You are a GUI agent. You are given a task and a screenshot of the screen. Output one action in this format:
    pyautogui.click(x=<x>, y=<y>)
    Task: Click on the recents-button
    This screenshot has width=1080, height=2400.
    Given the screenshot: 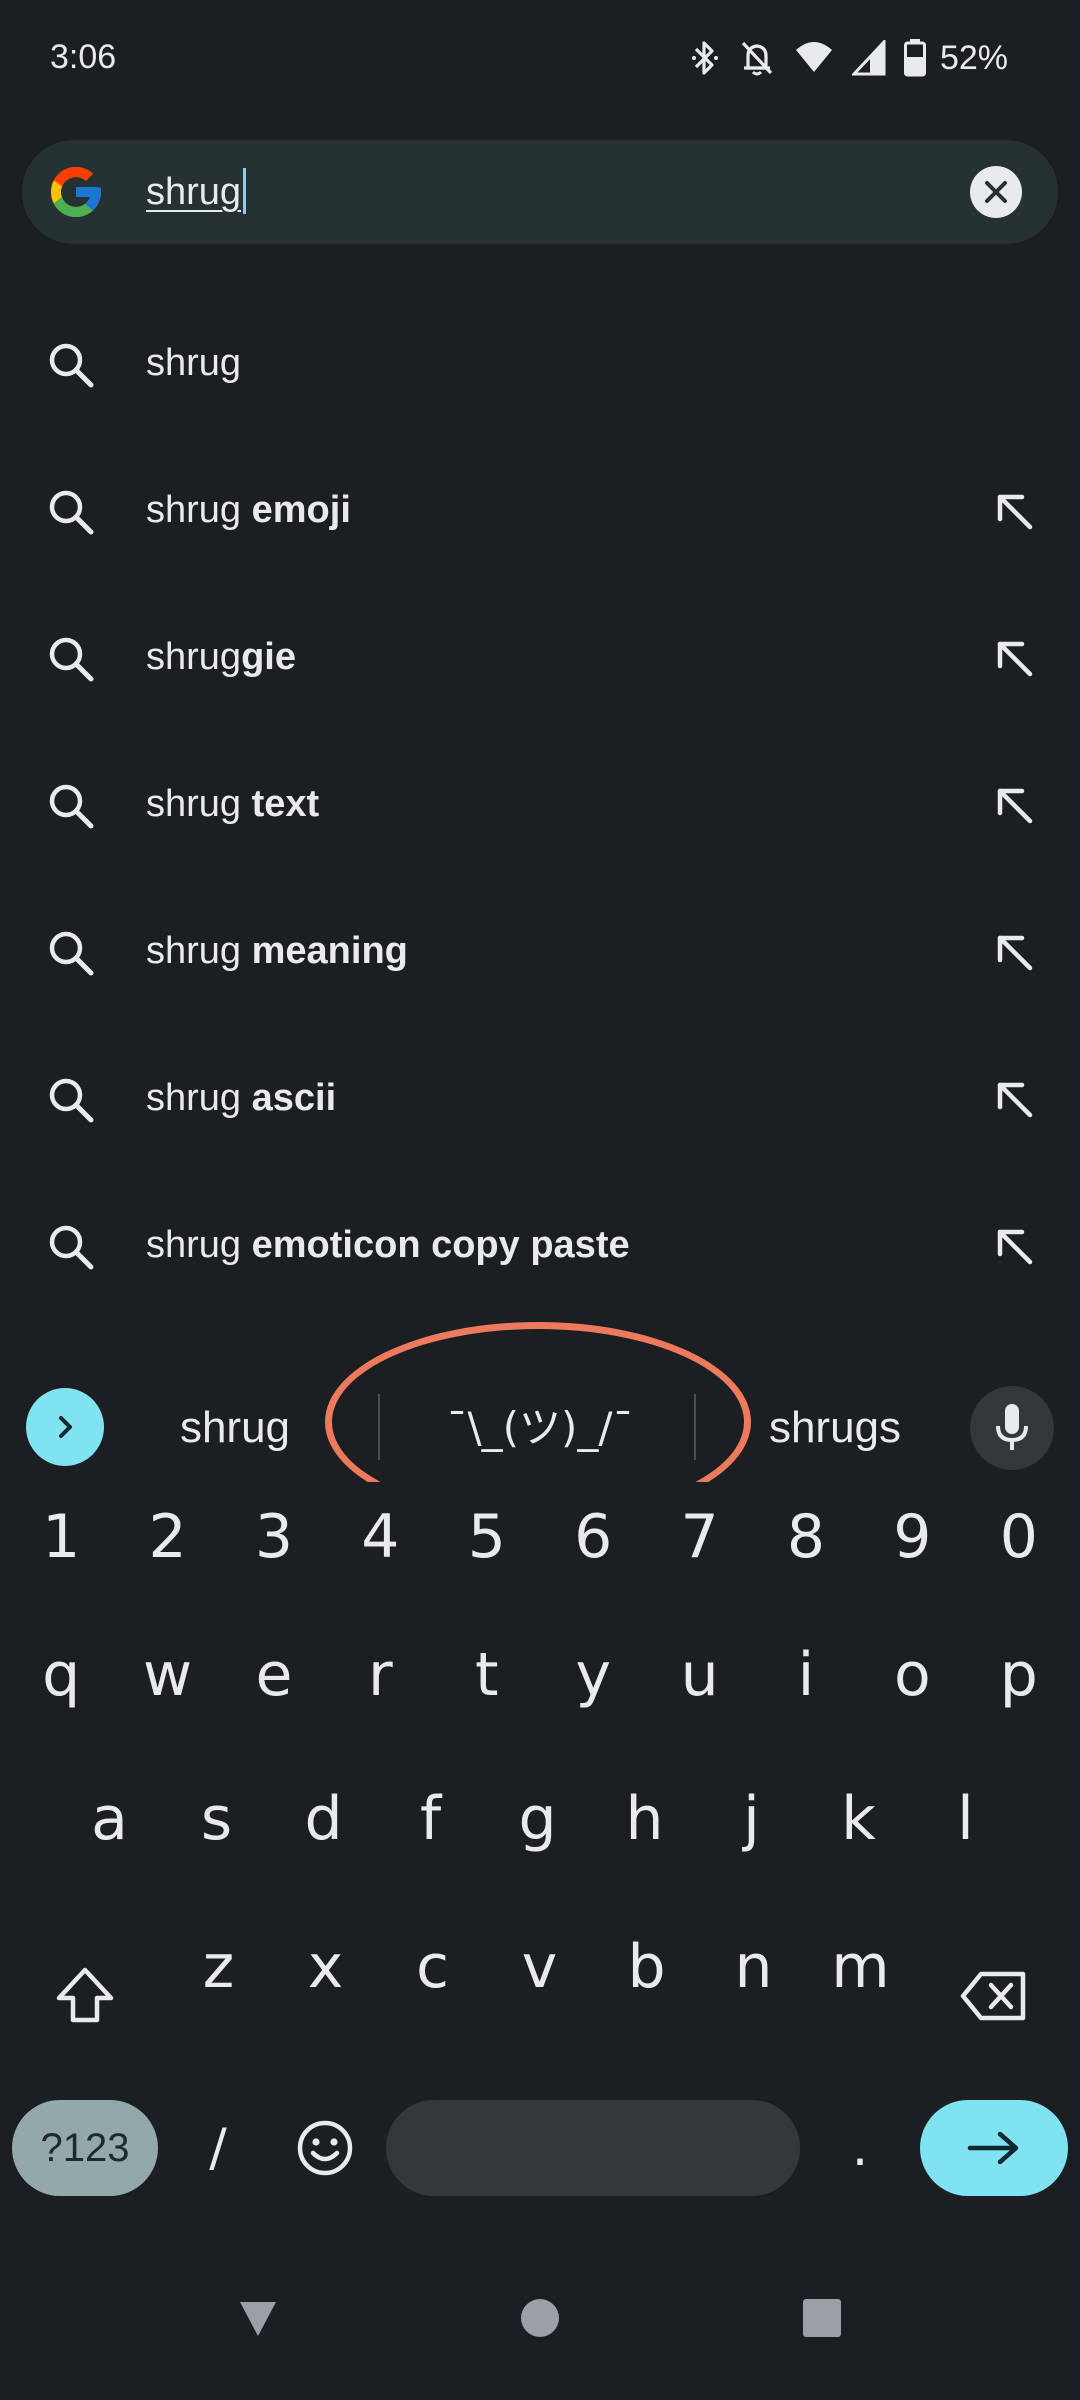 What is the action you would take?
    pyautogui.click(x=822, y=2318)
    